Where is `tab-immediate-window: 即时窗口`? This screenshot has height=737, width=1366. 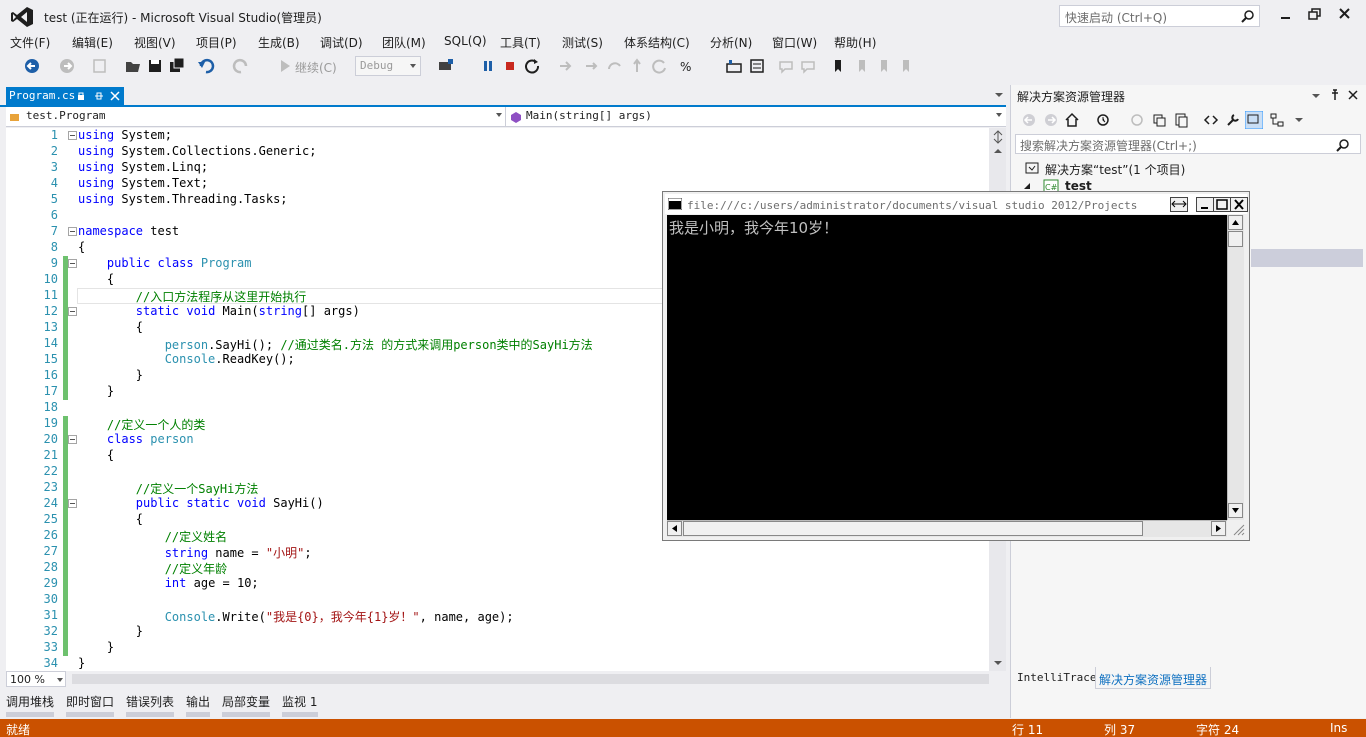 tab-immediate-window: 即时窗口 is located at coordinates (90, 701).